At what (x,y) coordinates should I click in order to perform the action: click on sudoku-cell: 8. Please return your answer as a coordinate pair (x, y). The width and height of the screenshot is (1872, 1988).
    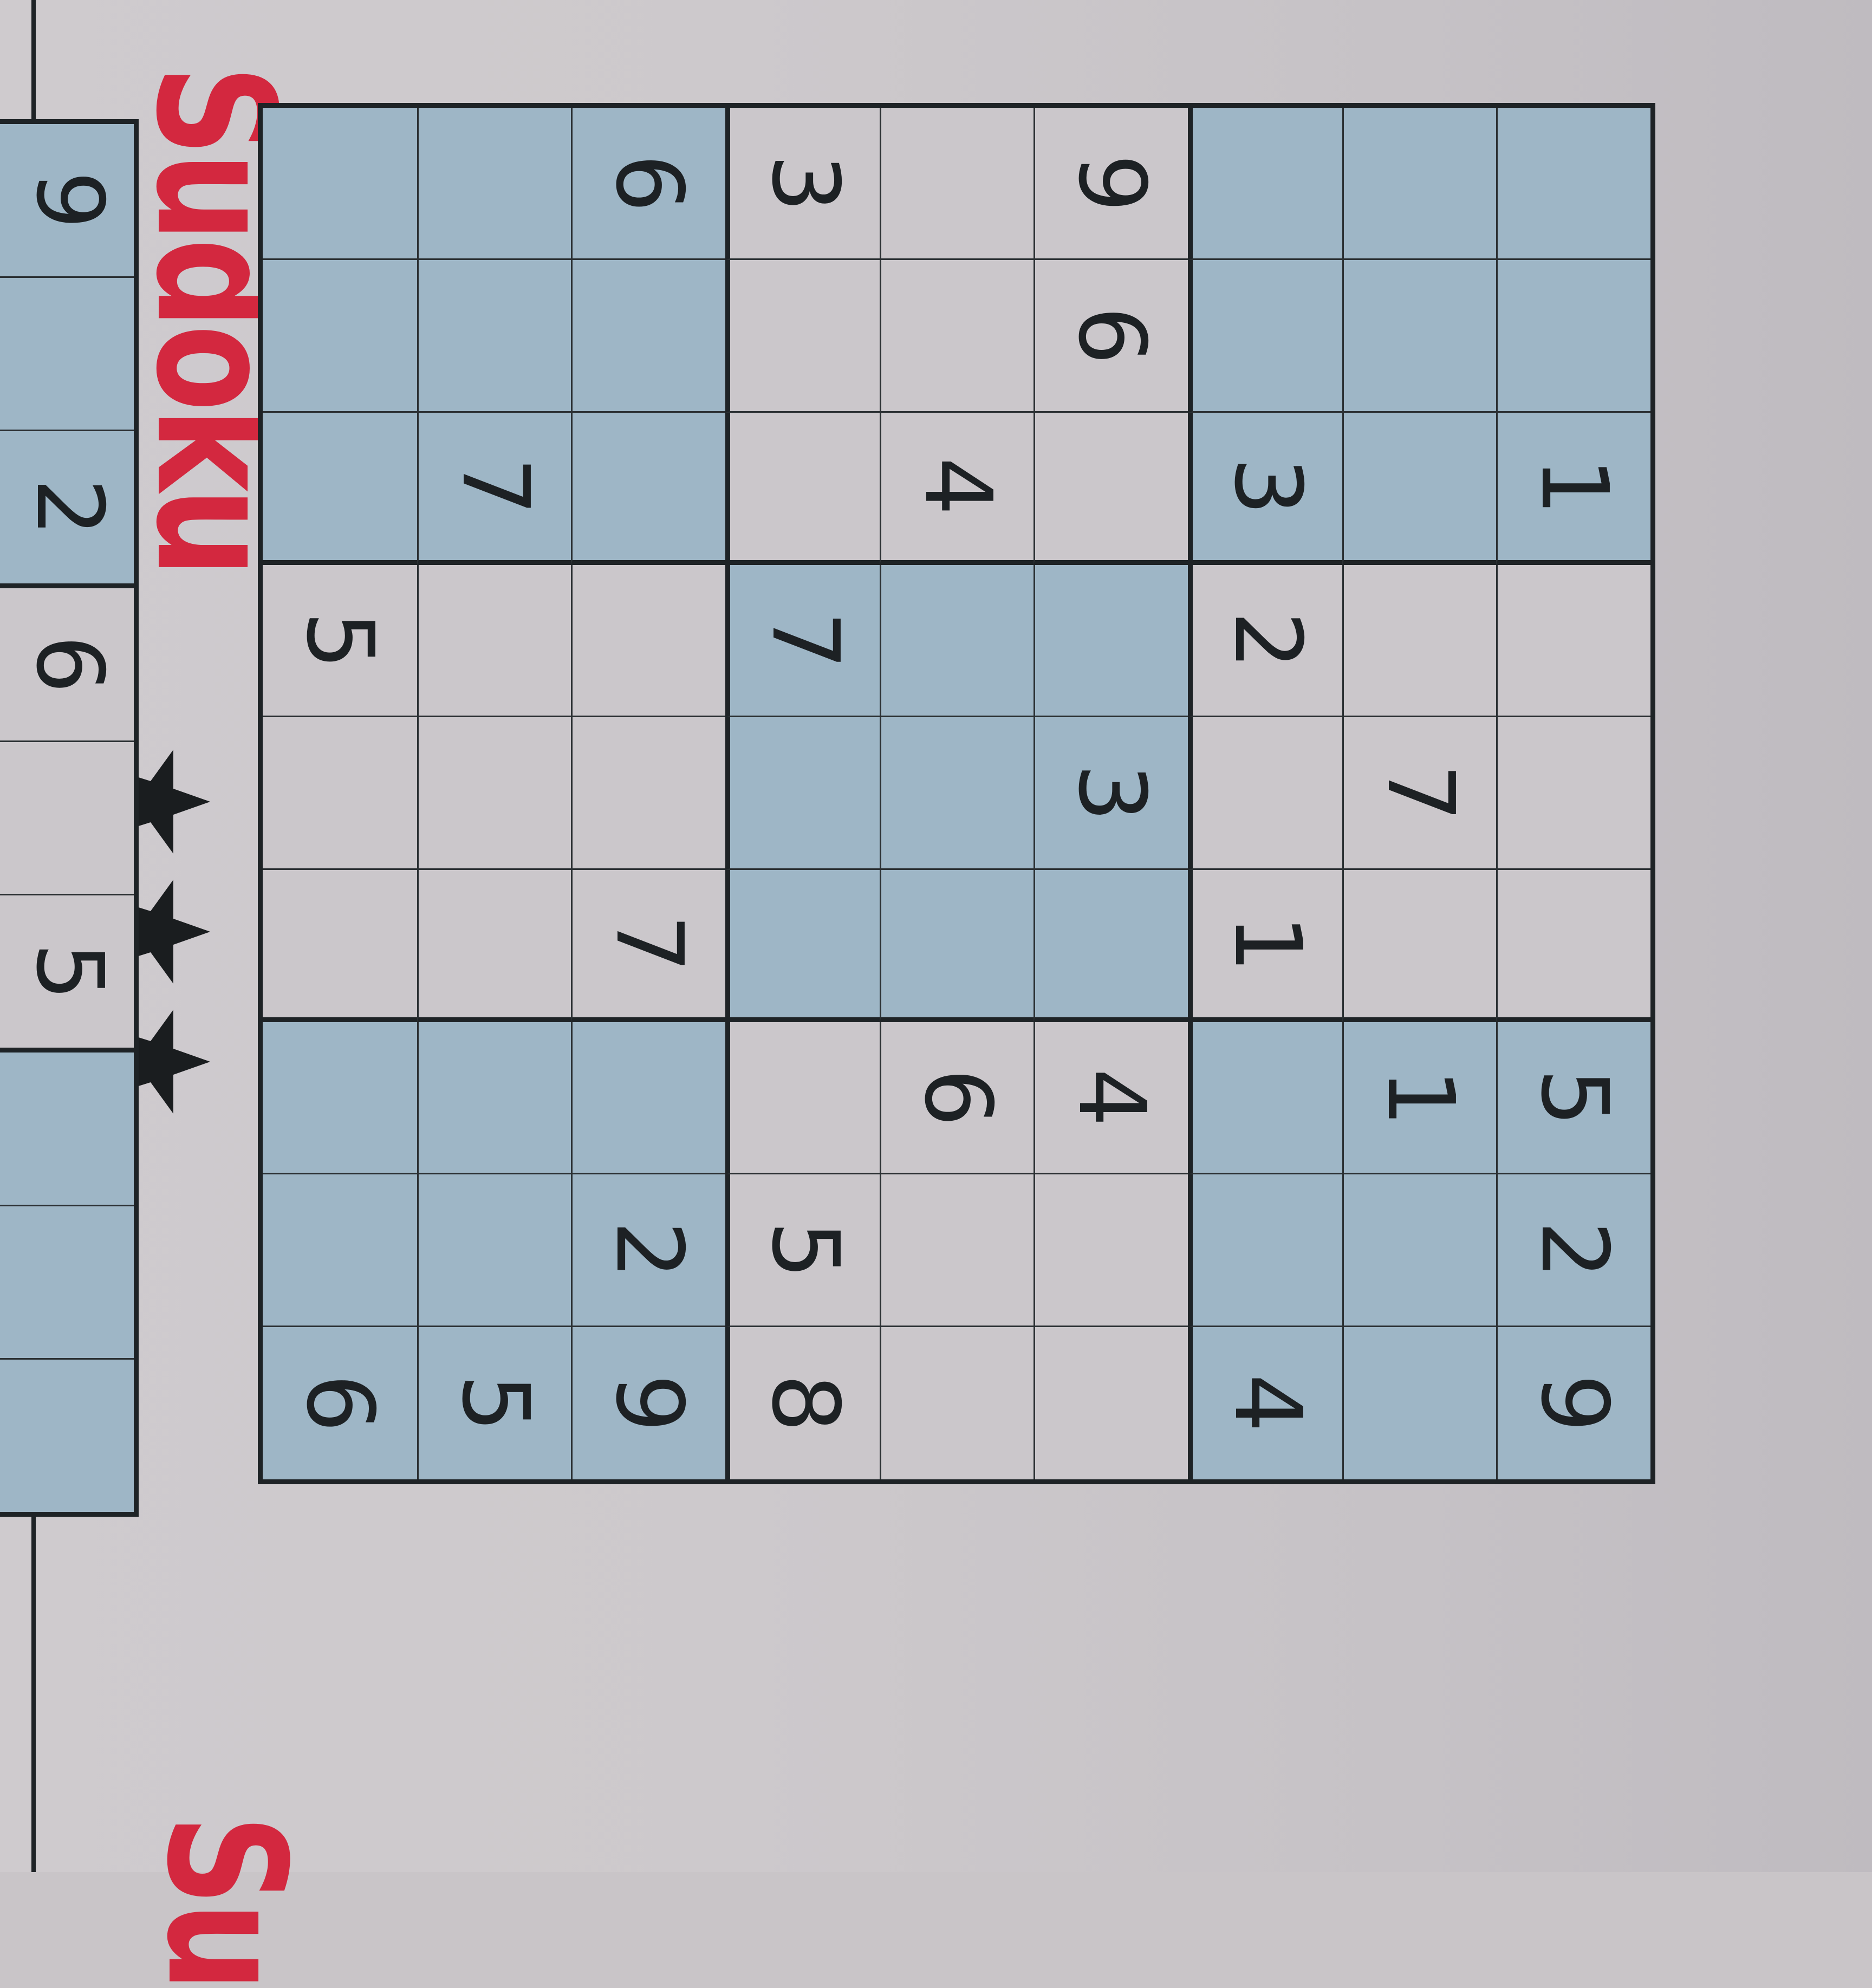
    Looking at the image, I should click on (802, 1403).